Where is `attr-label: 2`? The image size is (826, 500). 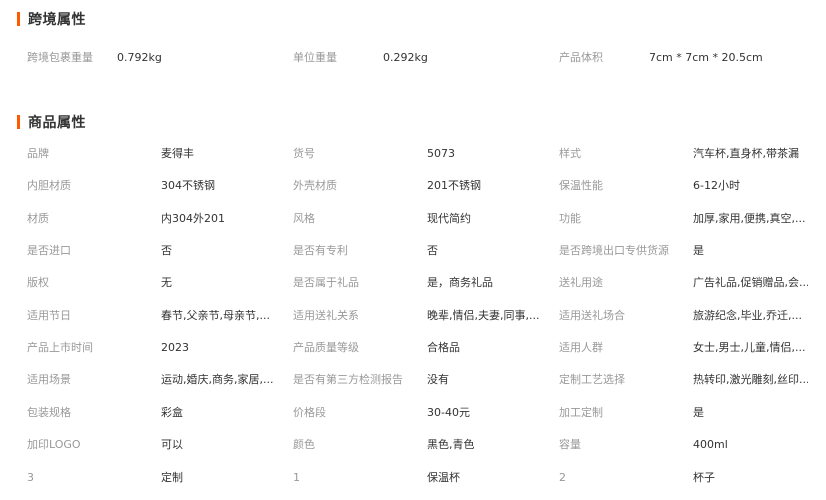 attr-label: 2 is located at coordinates (562, 477).